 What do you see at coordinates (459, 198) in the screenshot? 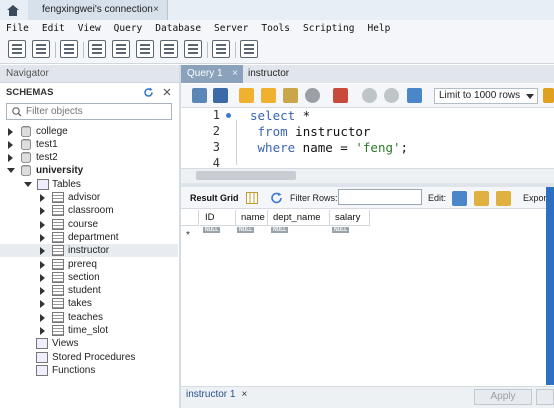
I see `edit-row-icon` at bounding box center [459, 198].